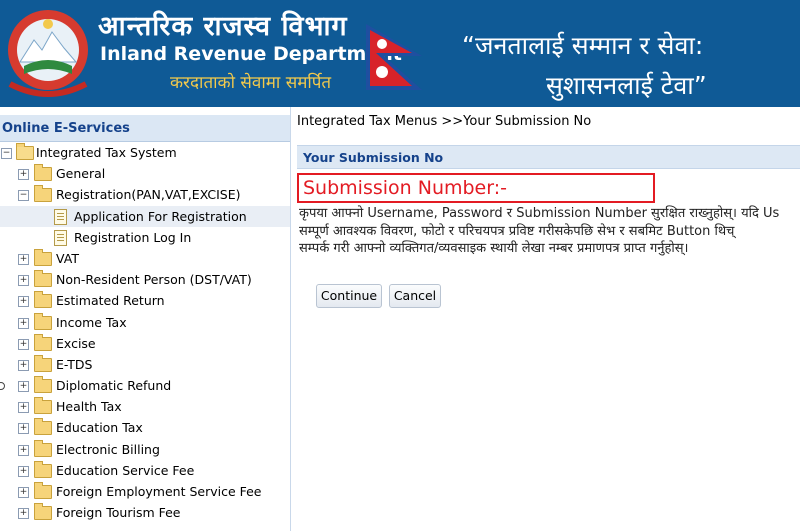  I want to click on sidebar-item-excise: + Excise, so click(145, 343).